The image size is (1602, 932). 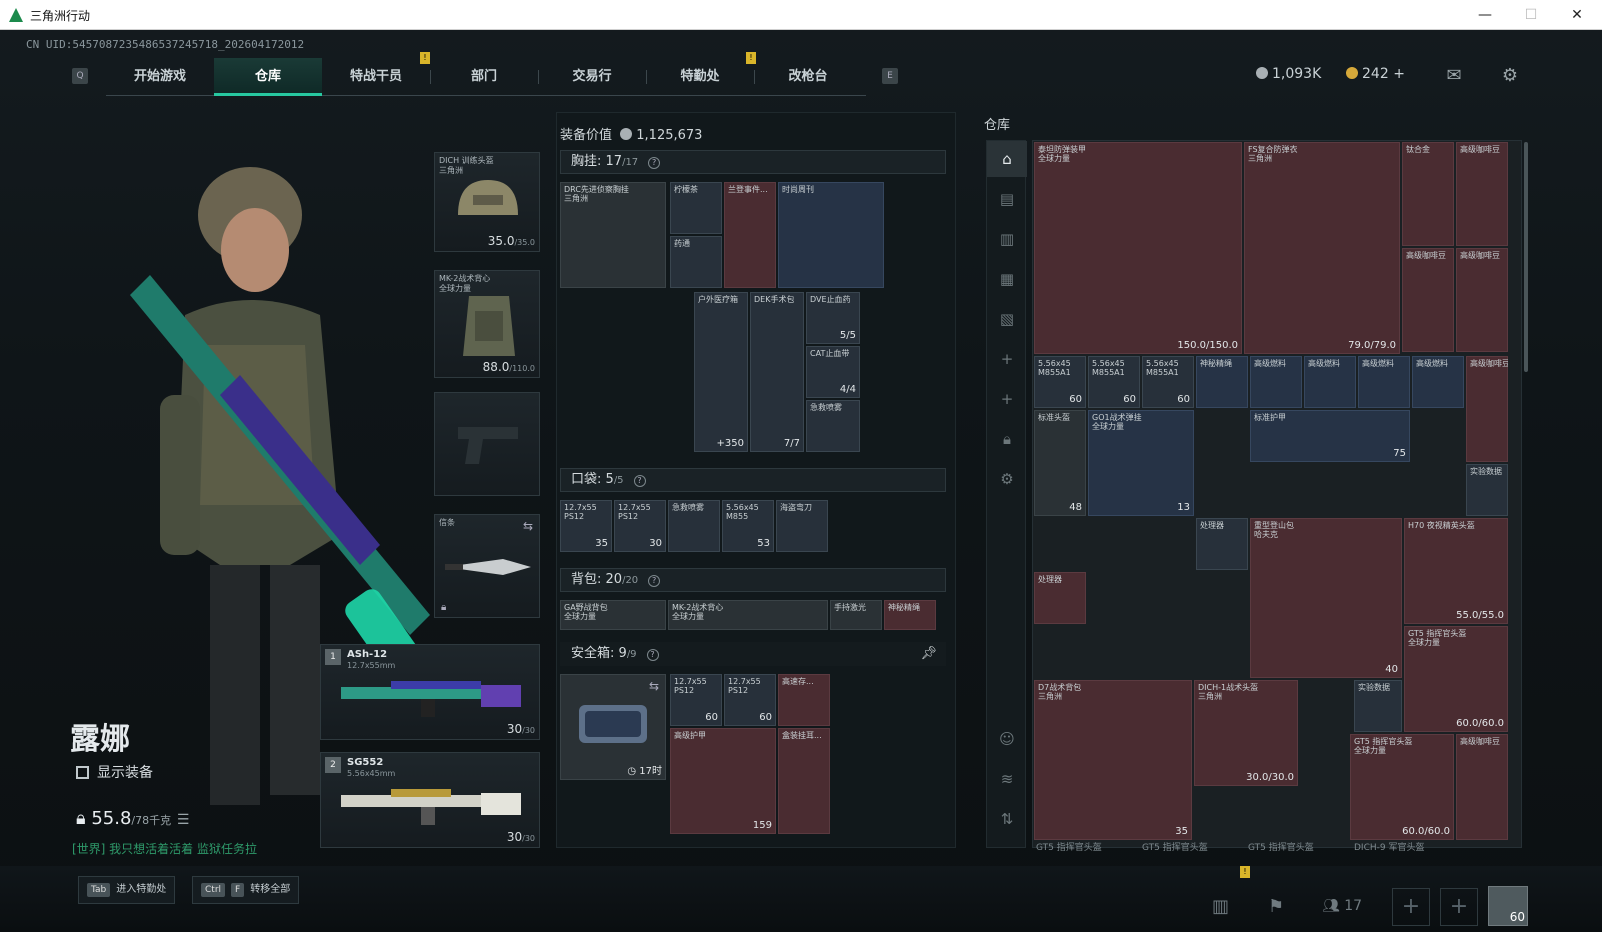 What do you see at coordinates (376, 77) in the screenshot?
I see `tab-operators: 特战干员` at bounding box center [376, 77].